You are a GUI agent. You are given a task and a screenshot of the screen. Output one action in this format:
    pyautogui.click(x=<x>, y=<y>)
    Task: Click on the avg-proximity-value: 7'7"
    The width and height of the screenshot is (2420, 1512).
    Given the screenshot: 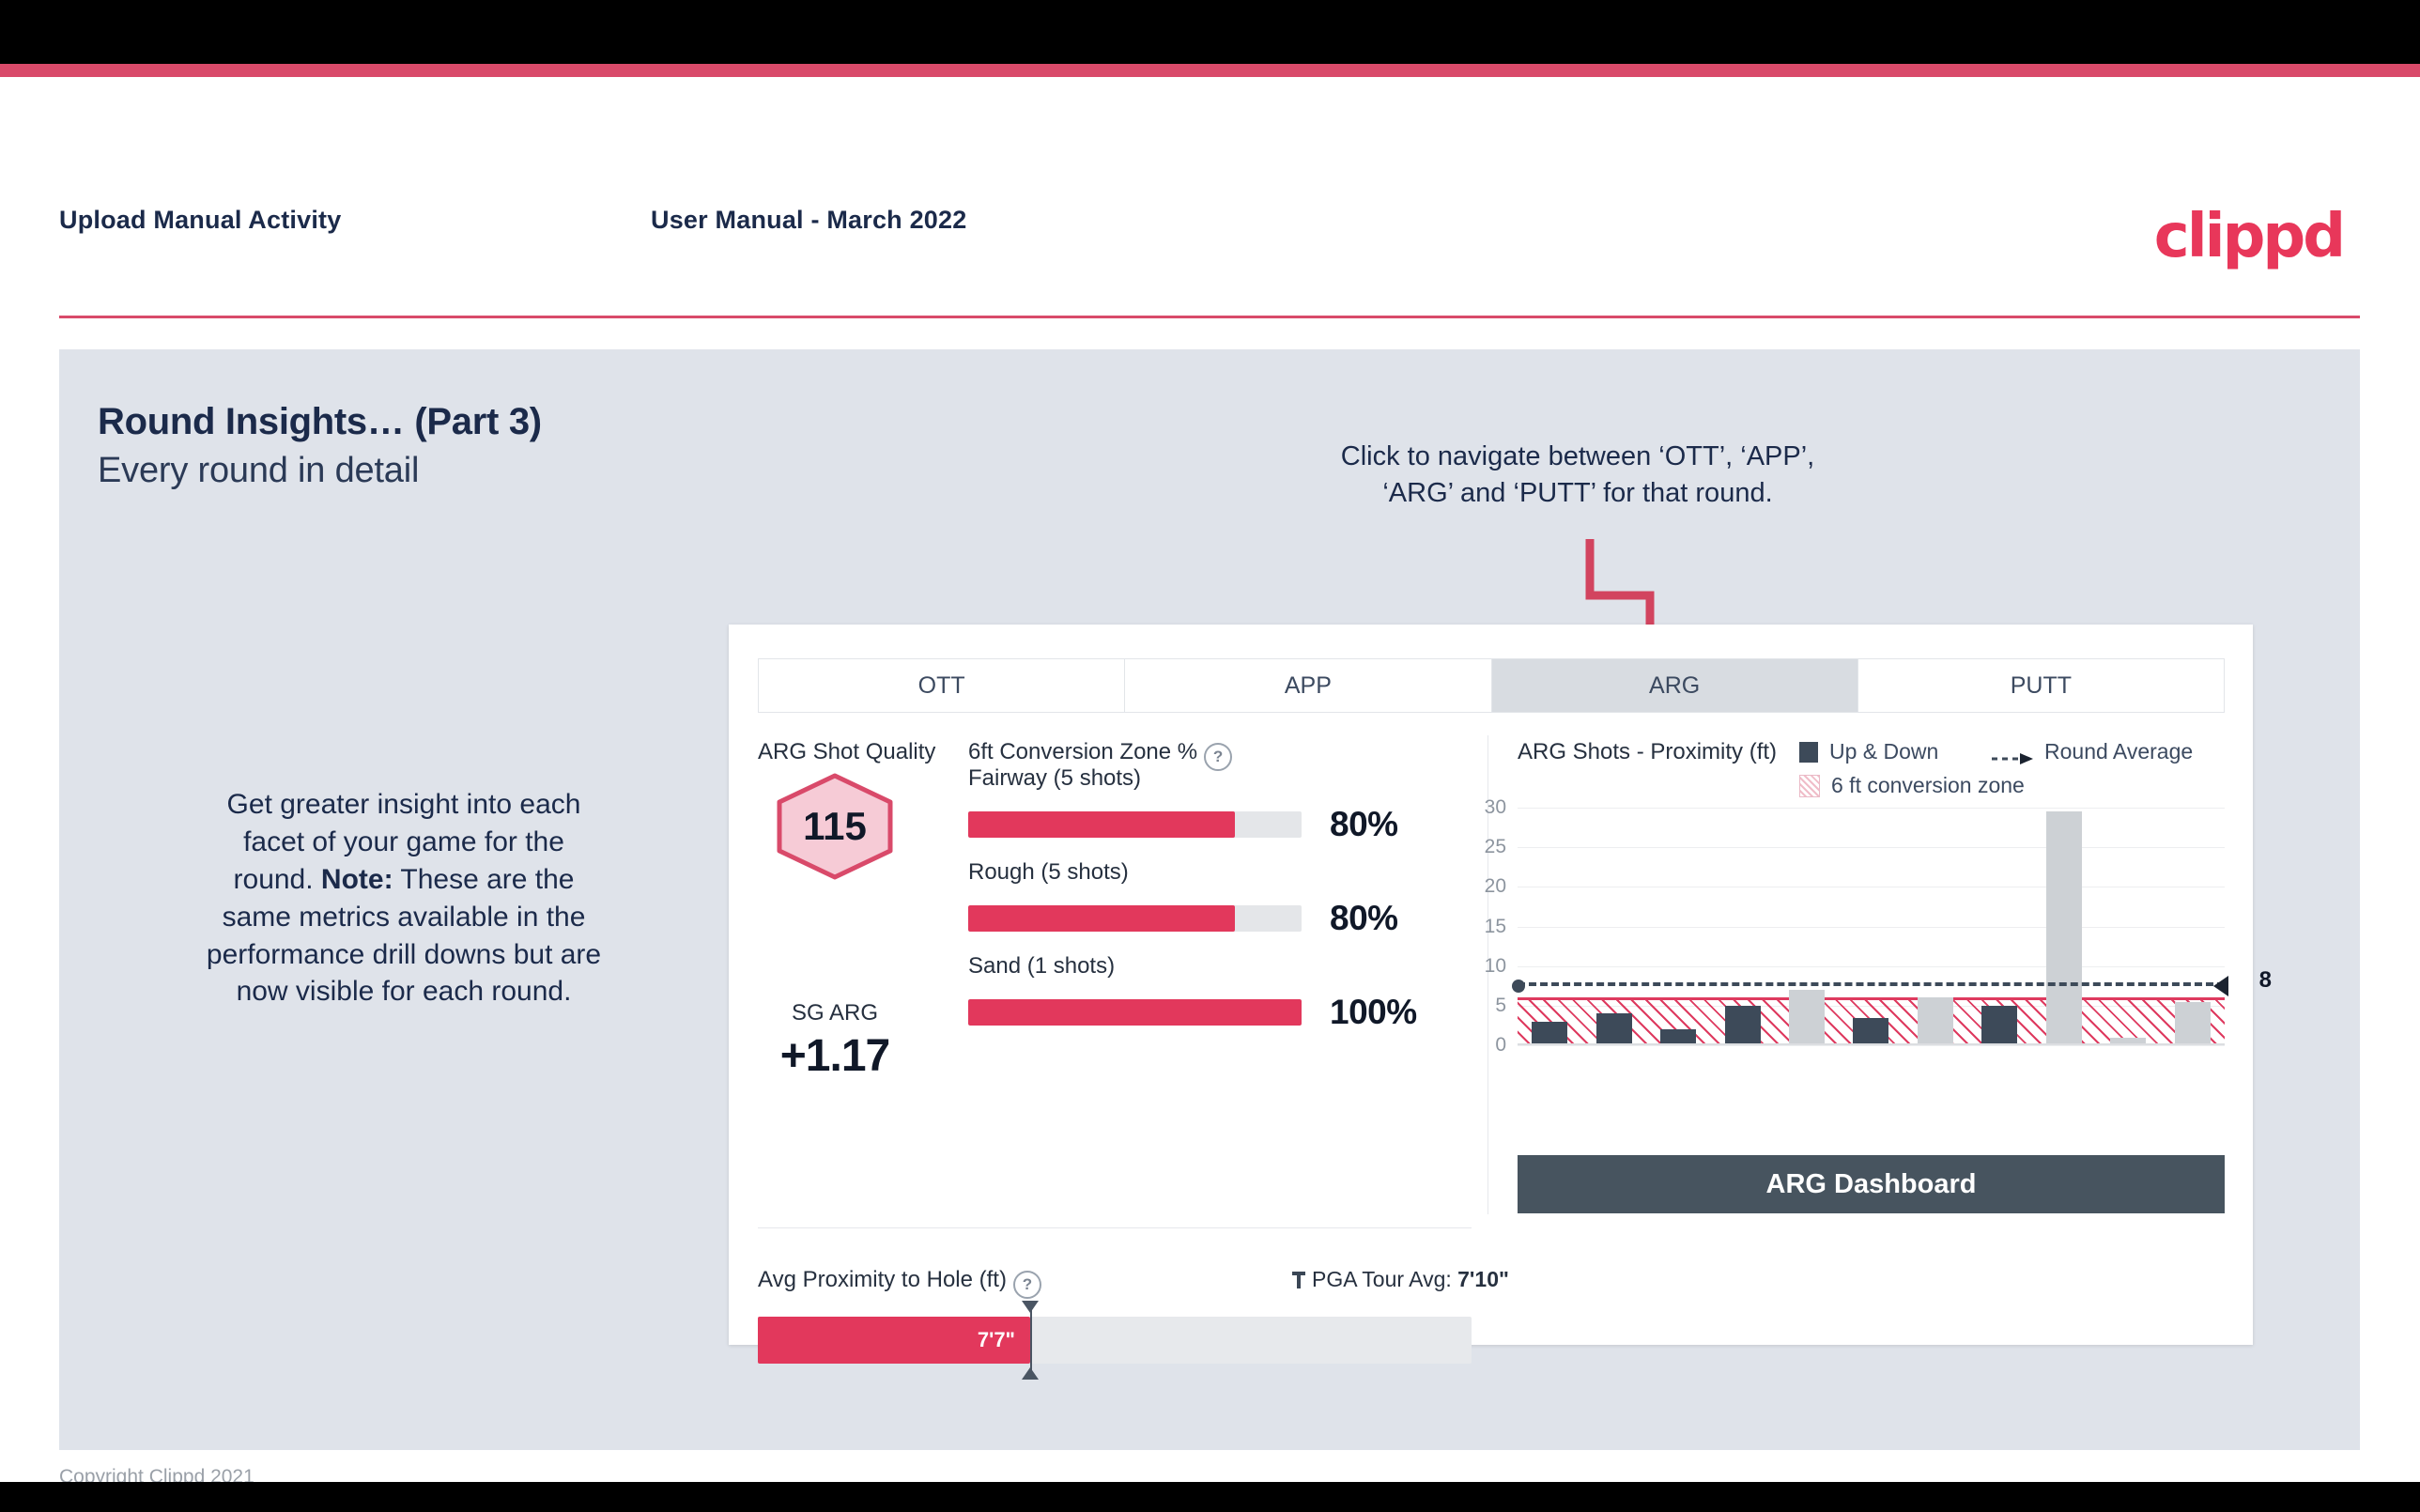 What is the action you would take?
    pyautogui.click(x=996, y=1340)
    